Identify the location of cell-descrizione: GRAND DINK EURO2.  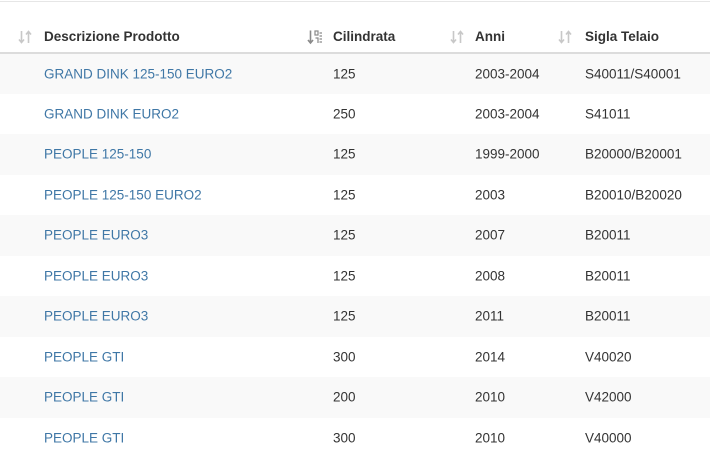
(166, 114).